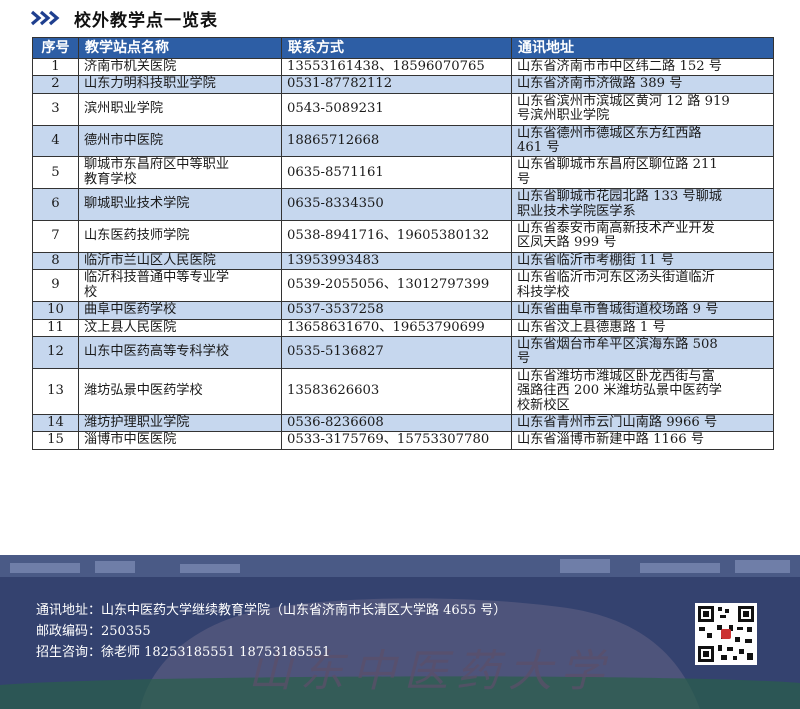 Image resolution: width=800 pixels, height=709 pixels. Describe the element at coordinates (396, 261) in the screenshot. I see `cell-contact: 13953993483` at that location.